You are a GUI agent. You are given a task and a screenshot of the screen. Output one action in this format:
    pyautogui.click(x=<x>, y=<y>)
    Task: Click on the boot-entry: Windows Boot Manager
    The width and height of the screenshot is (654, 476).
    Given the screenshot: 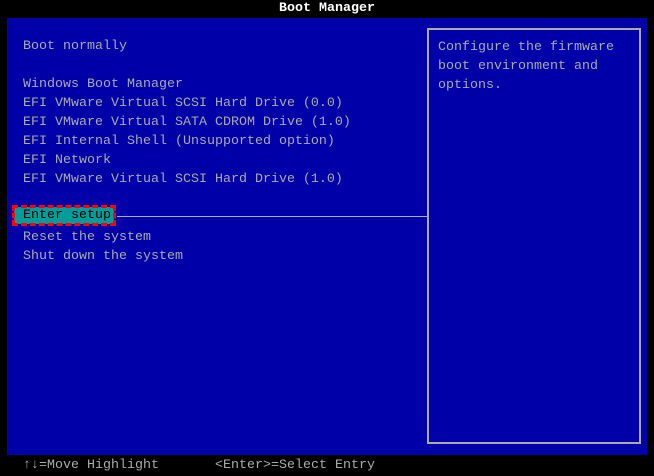 What is the action you would take?
    pyautogui.click(x=103, y=84)
    